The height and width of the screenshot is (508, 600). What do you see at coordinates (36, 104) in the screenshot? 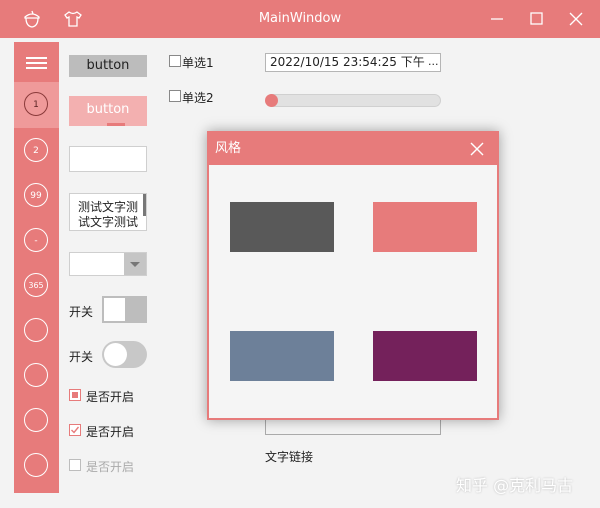
I see `nav-item-badge: 1` at bounding box center [36, 104].